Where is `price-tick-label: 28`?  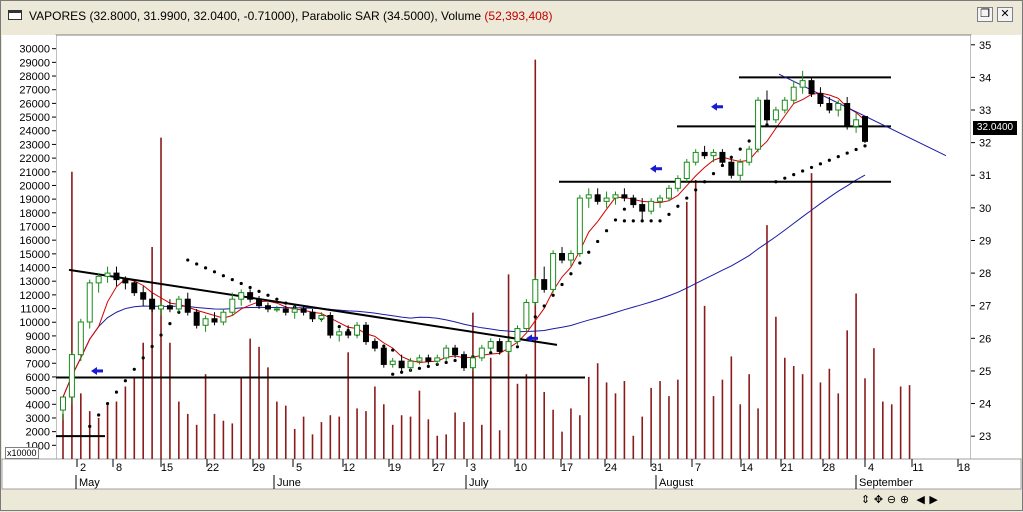
price-tick-label: 28 is located at coordinates (985, 274).